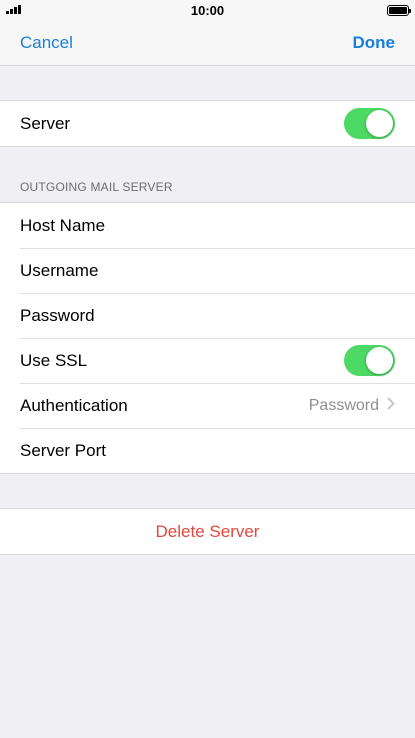 The width and height of the screenshot is (415, 738). What do you see at coordinates (207, 270) in the screenshot?
I see `username-row: Username` at bounding box center [207, 270].